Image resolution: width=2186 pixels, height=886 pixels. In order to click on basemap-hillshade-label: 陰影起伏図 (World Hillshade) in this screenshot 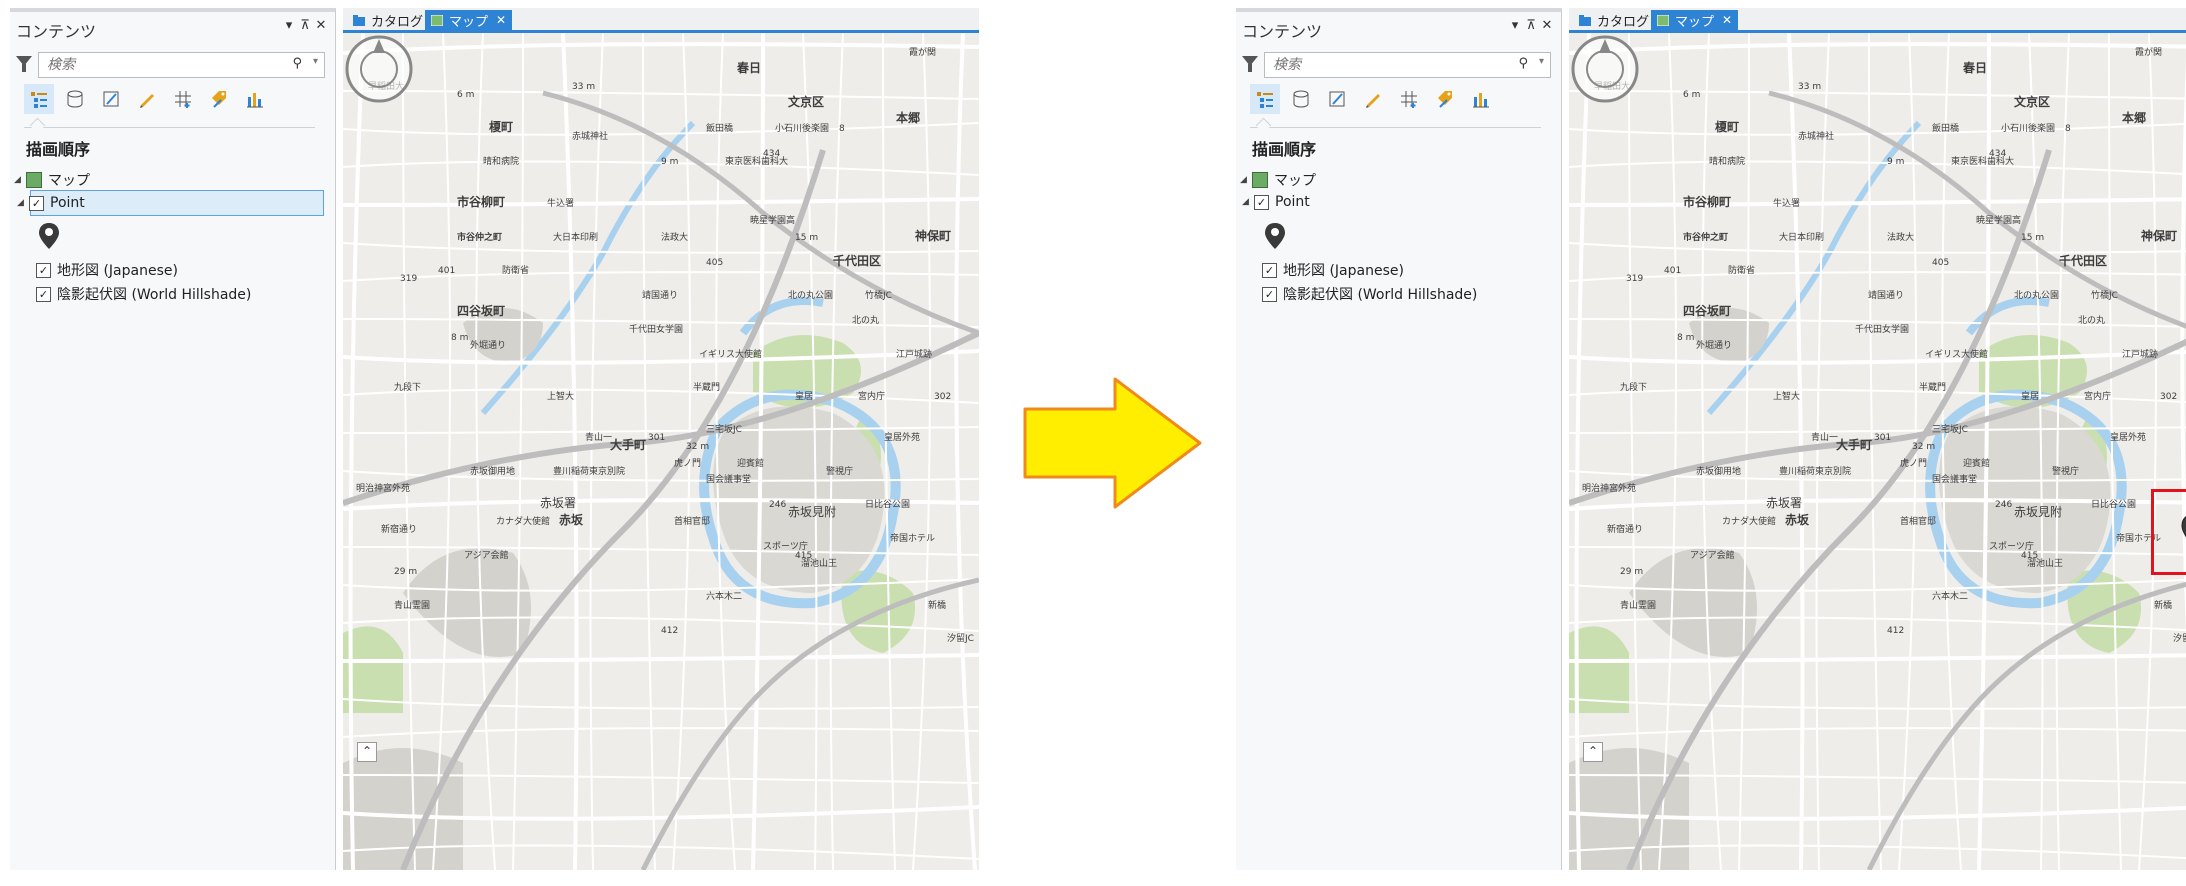, I will do `click(1380, 295)`.